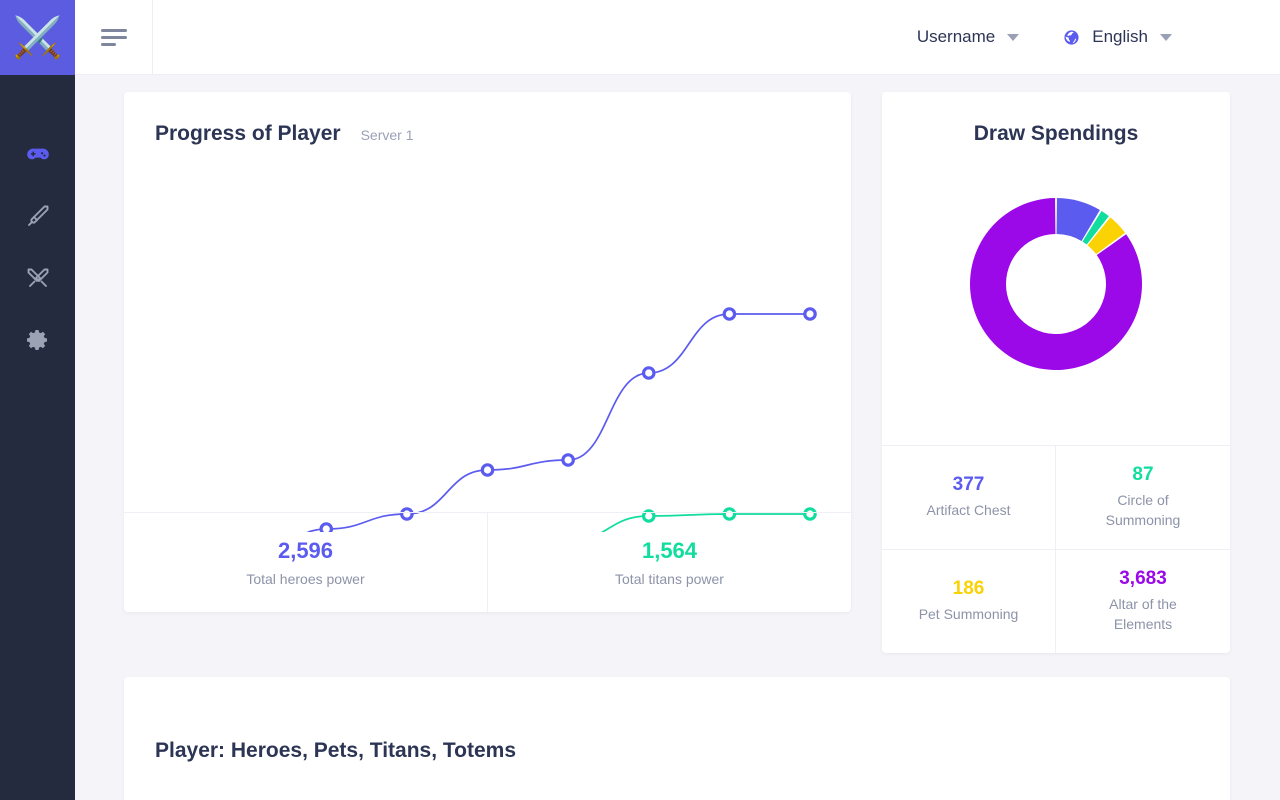 This screenshot has width=1280, height=800. I want to click on menu-toggle-area, so click(114, 37).